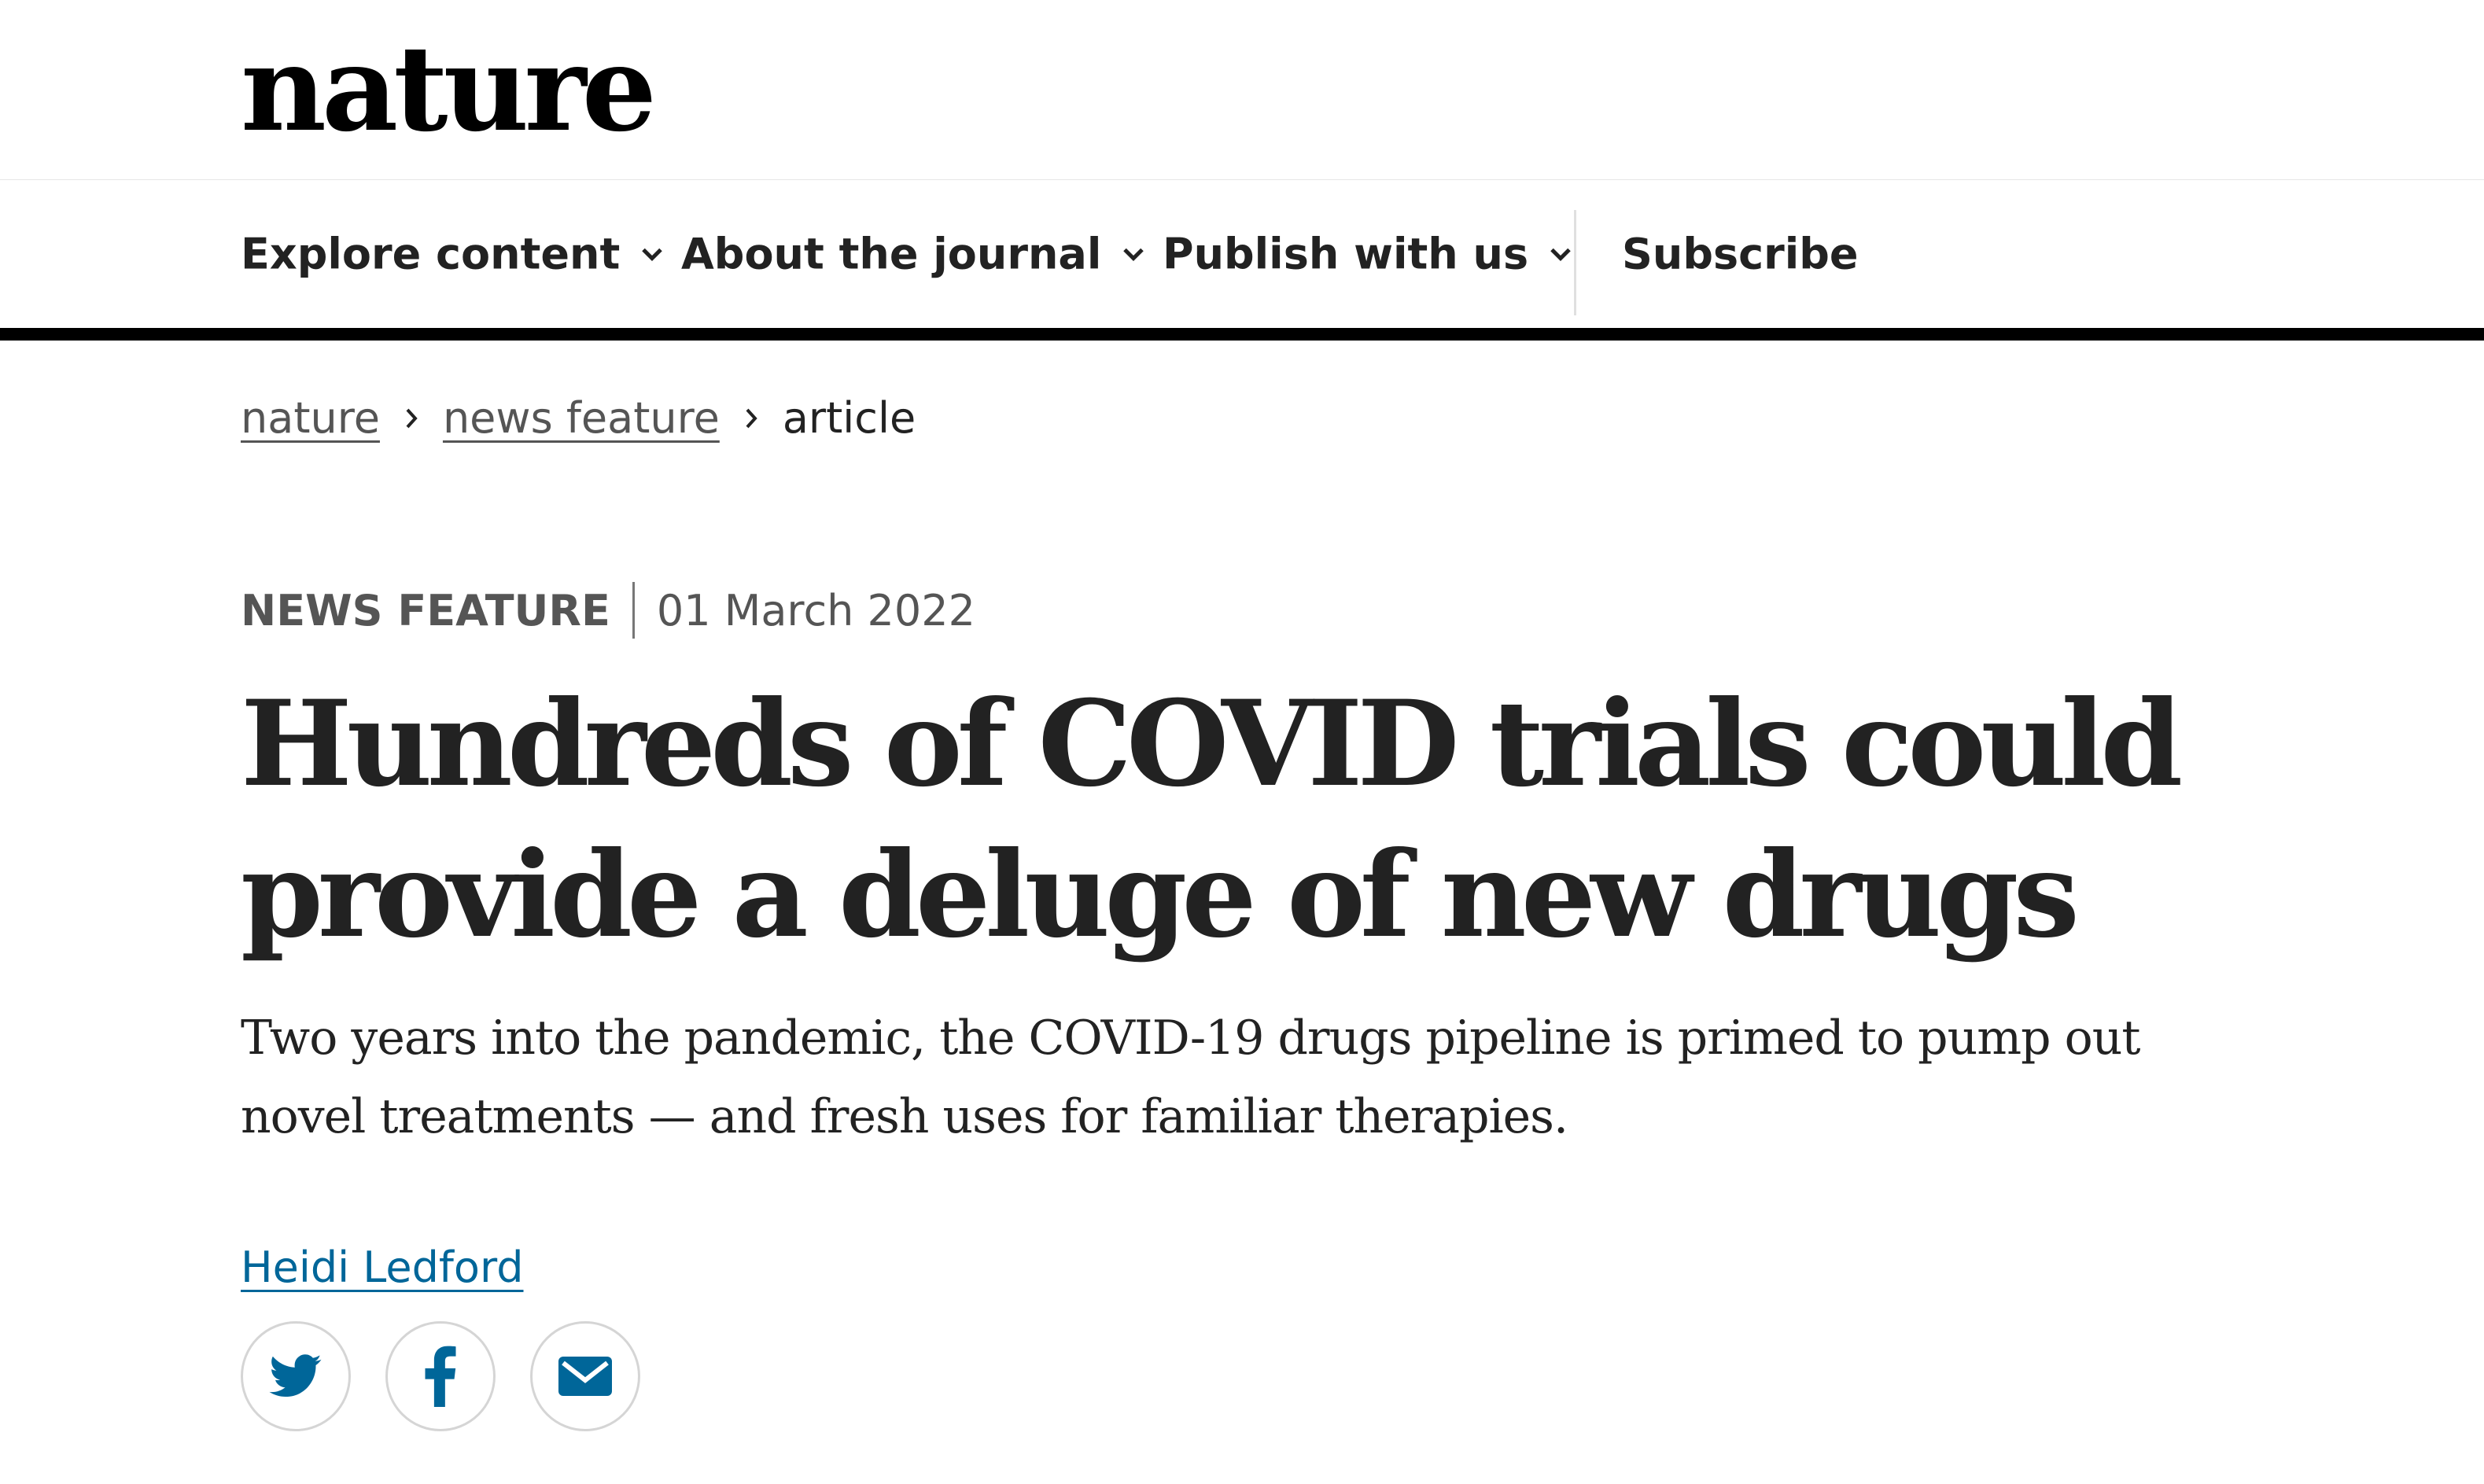 The height and width of the screenshot is (1484, 2484). I want to click on nav-item-label: About the journal, so click(892, 254).